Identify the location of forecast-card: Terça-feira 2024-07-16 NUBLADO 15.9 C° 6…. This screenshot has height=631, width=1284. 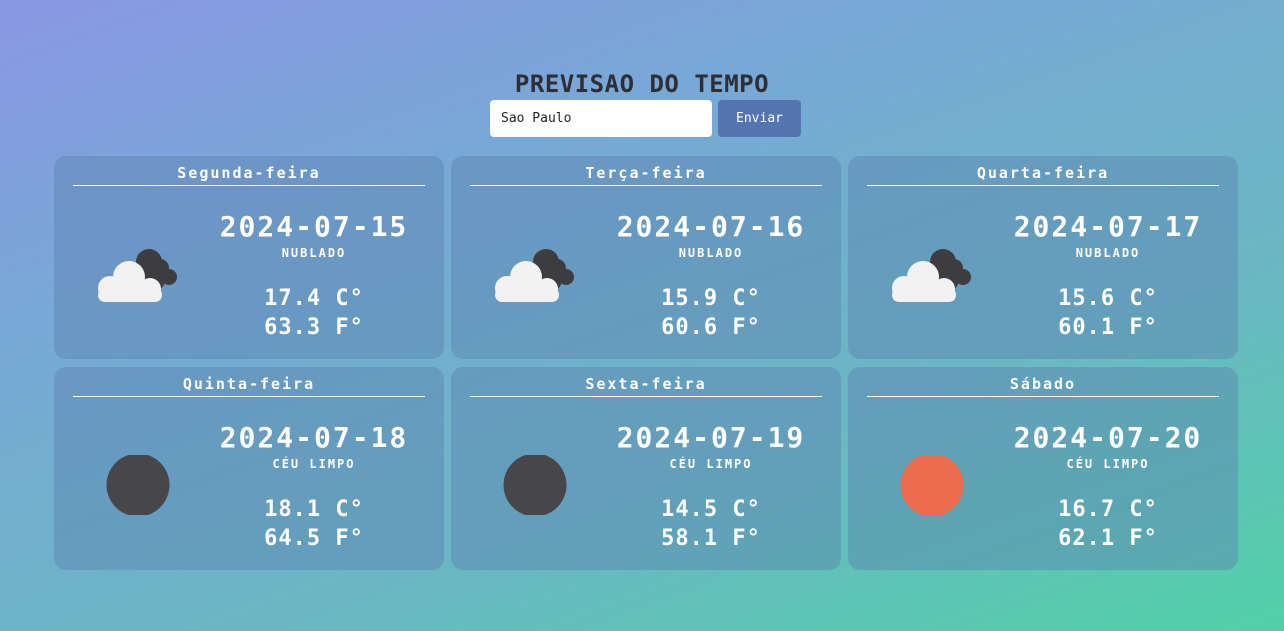
(646, 257).